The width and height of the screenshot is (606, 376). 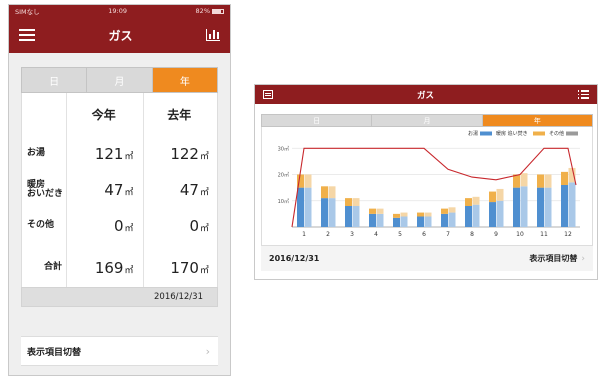 I want to click on row-label: 暖房 おいだき, so click(x=45, y=189).